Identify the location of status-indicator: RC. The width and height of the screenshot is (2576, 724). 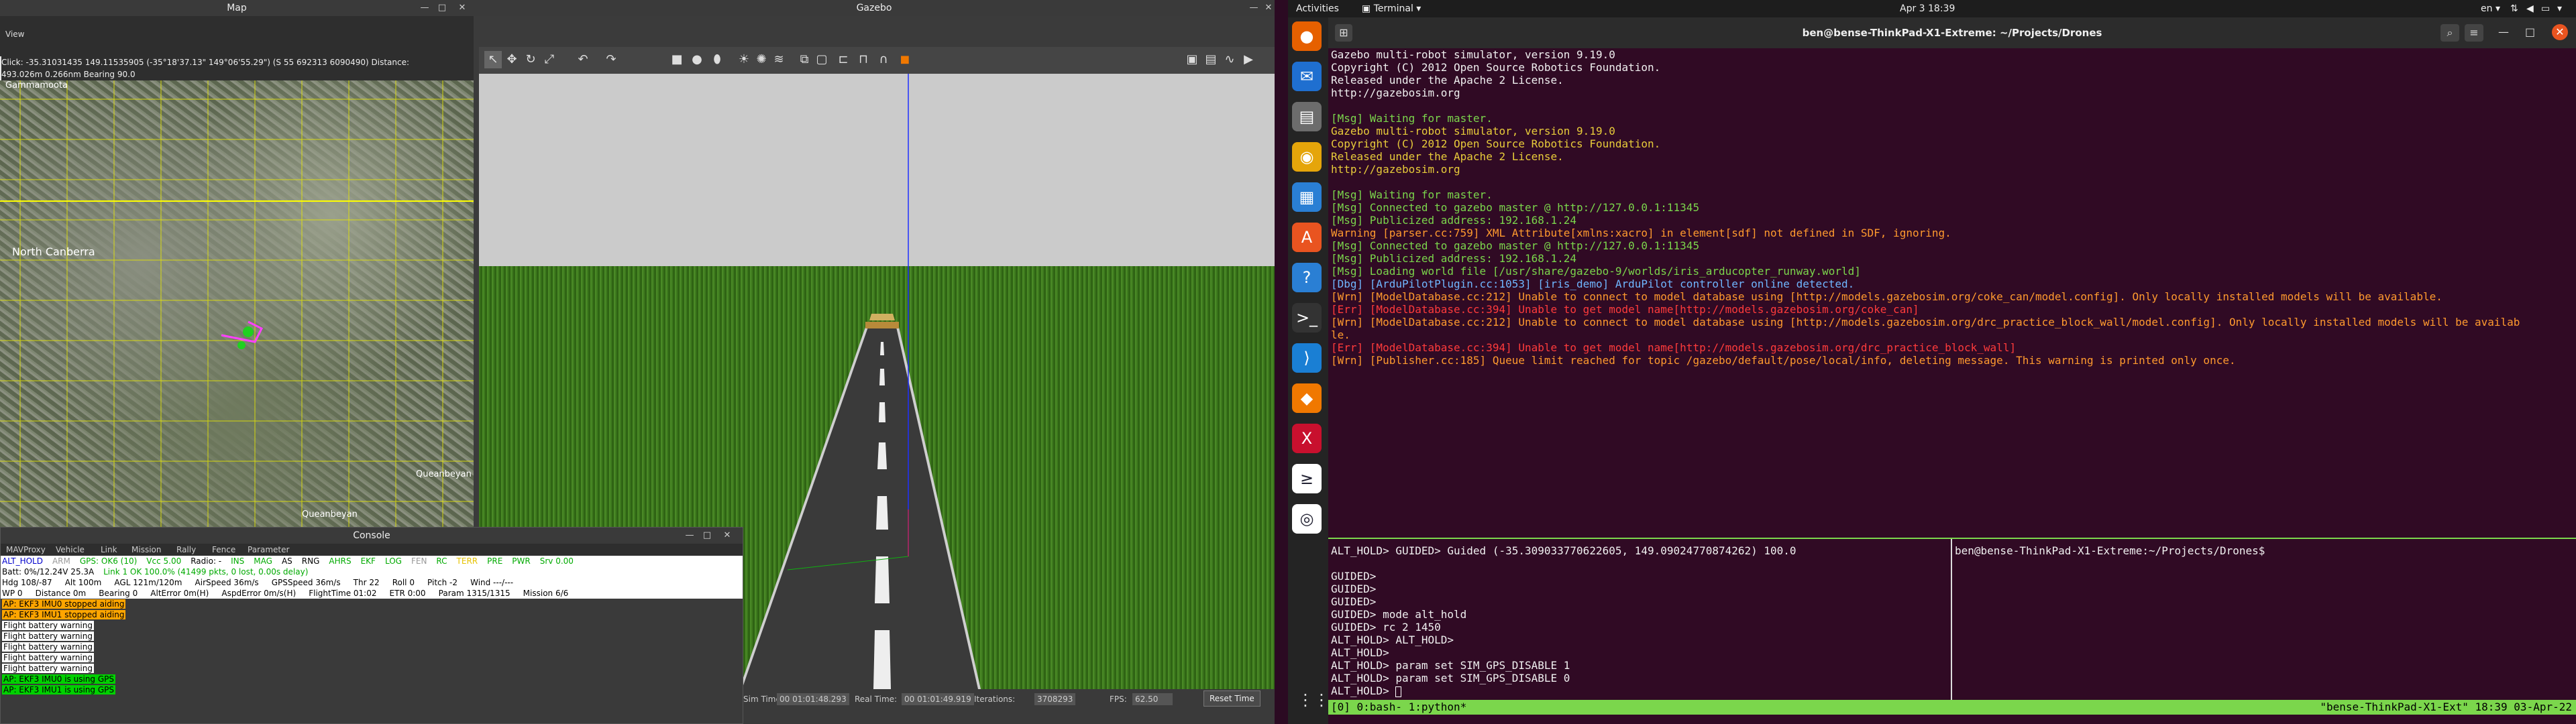
(441, 561).